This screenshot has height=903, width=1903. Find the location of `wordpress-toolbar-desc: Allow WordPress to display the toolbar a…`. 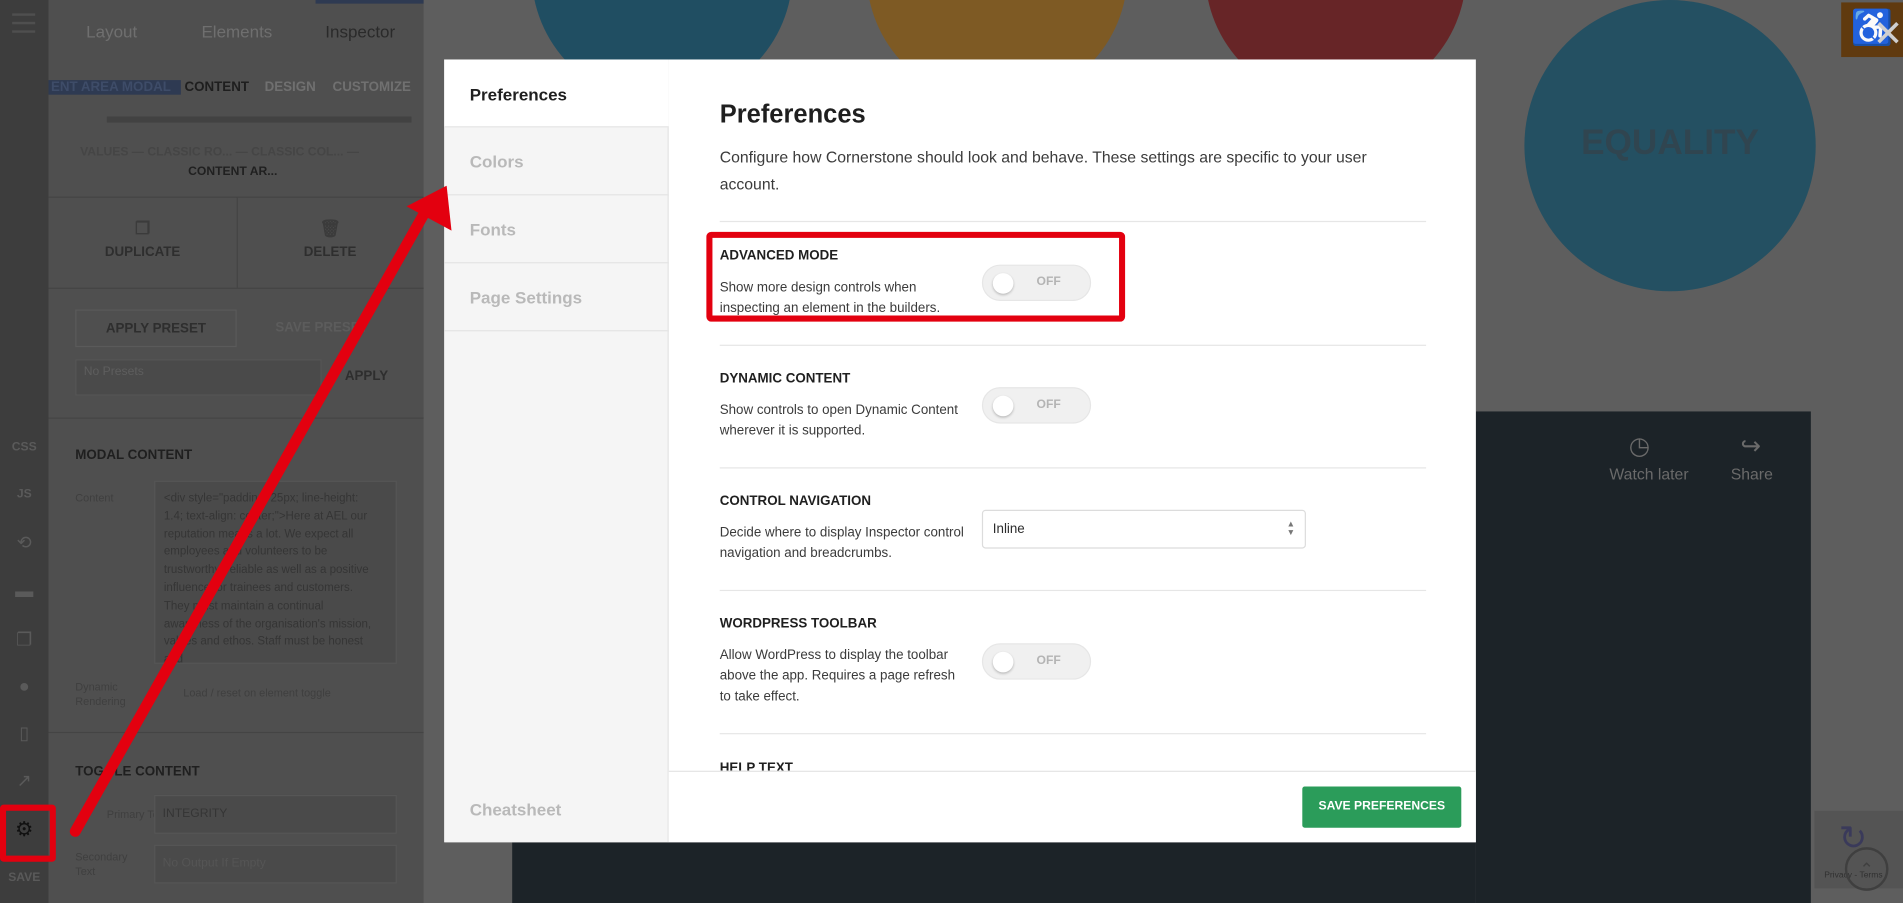

wordpress-toolbar-desc: Allow WordPress to display the toolbar a… is located at coordinates (837, 676).